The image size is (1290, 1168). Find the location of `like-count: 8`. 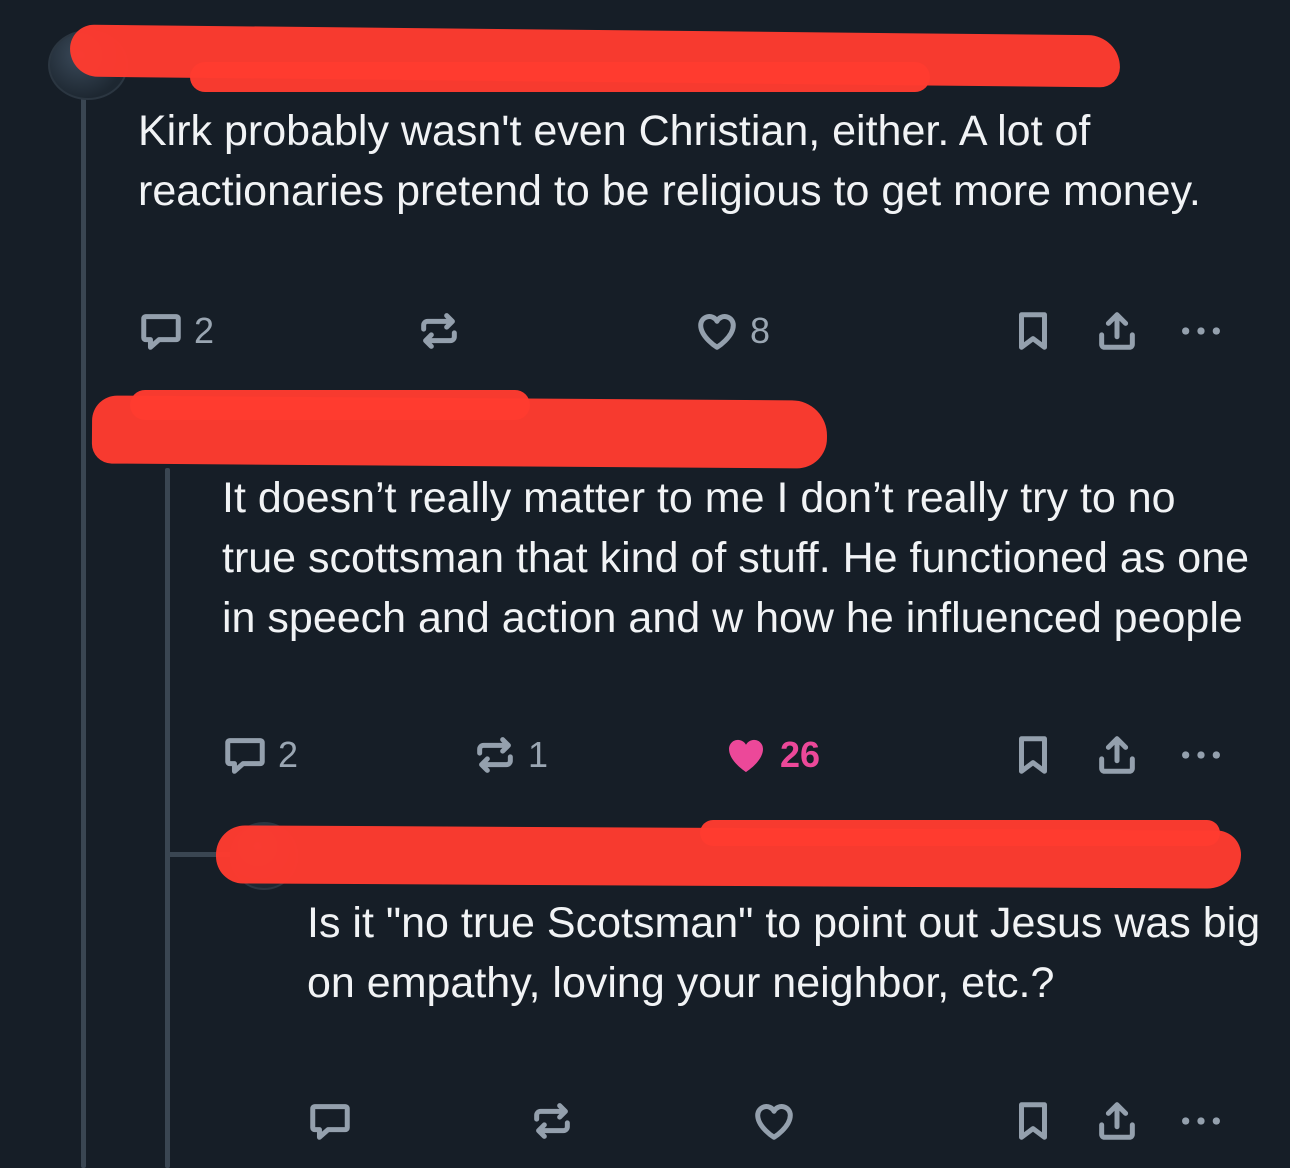

like-count: 8 is located at coordinates (760, 330).